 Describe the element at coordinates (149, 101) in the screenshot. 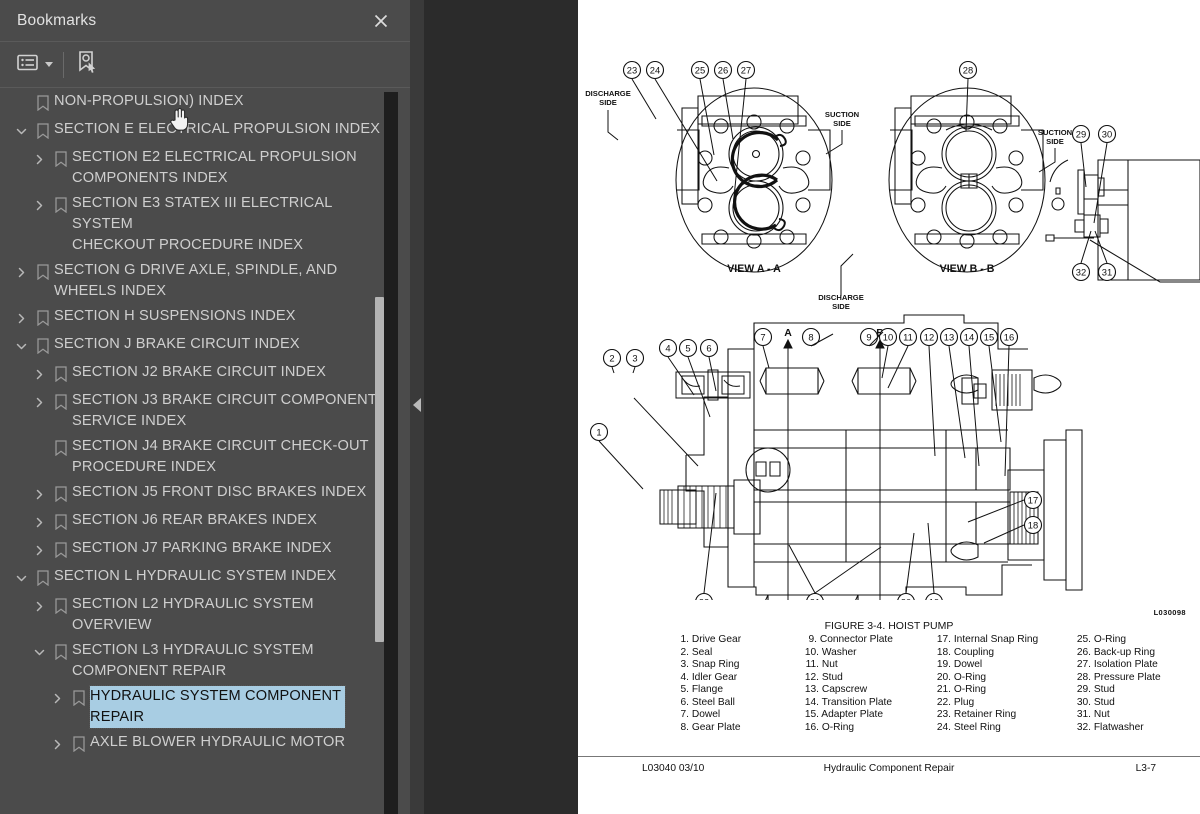

I see `bookmark-item-label: NON-PROPULSION) INDEX` at that location.